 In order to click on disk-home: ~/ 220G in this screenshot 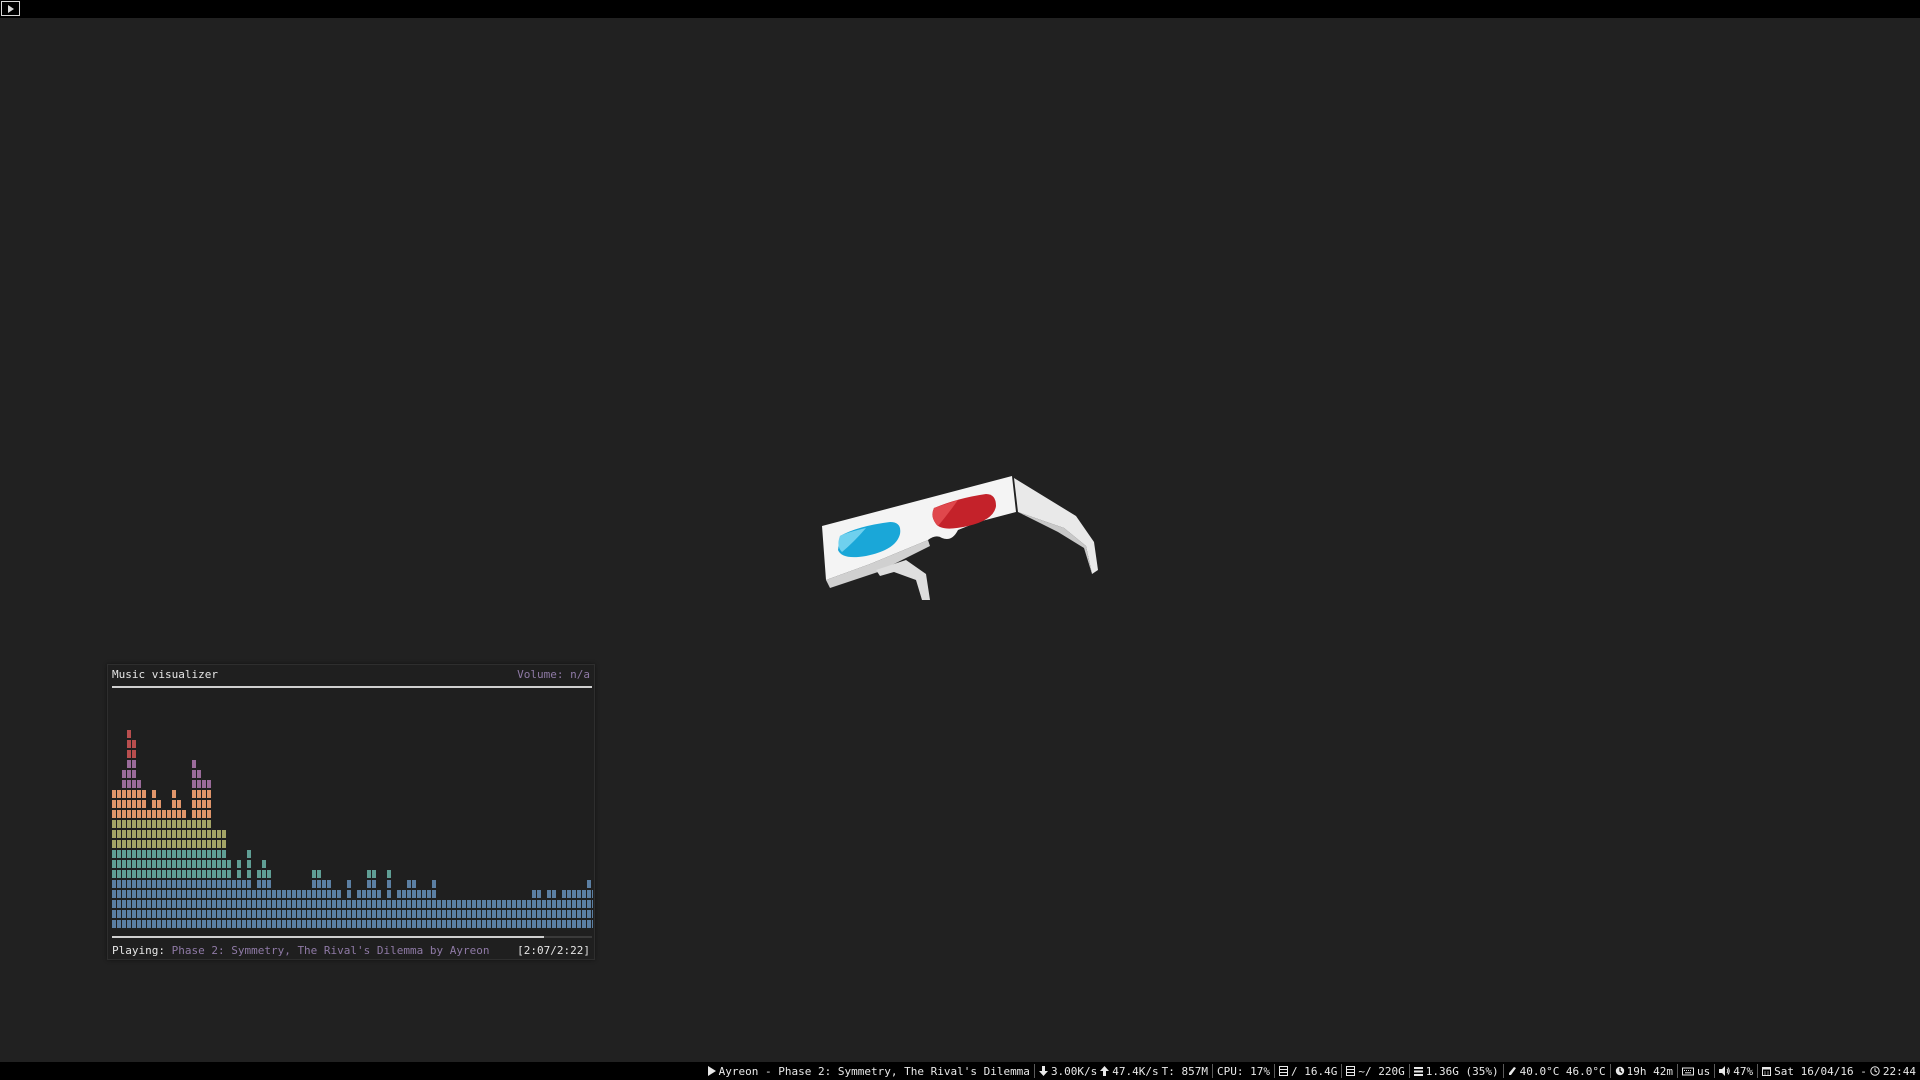, I will do `click(1381, 1071)`.